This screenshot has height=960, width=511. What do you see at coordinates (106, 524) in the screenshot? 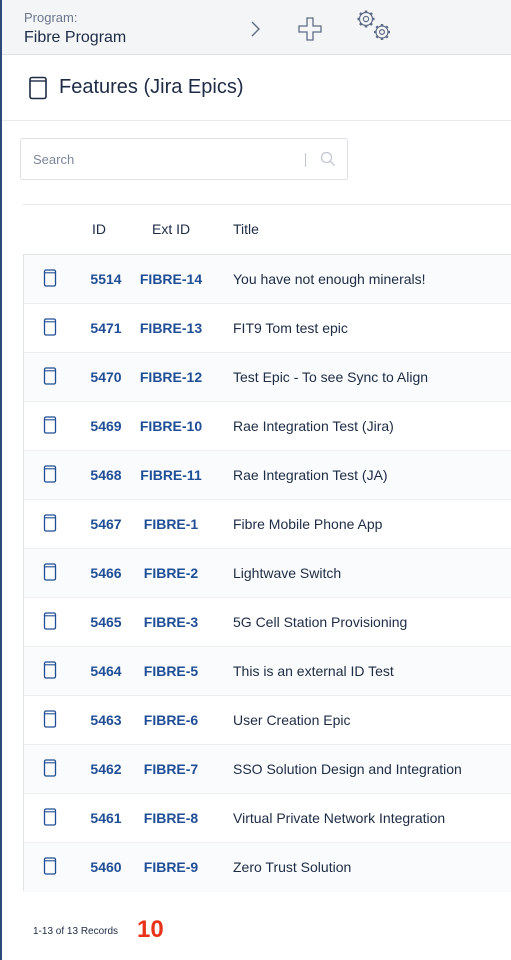
I see `epic-id-link: 5467` at bounding box center [106, 524].